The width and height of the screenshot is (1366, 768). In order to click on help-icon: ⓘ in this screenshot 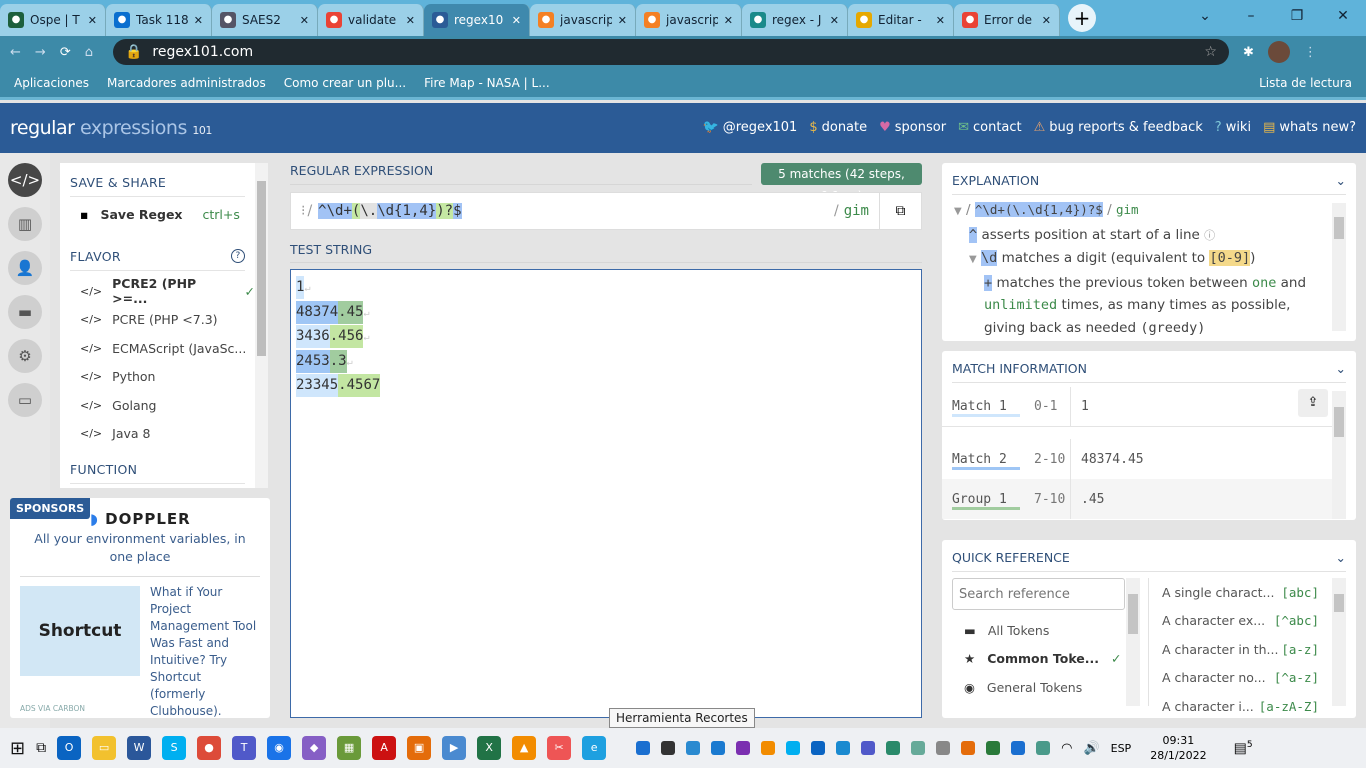, I will do `click(1209, 235)`.